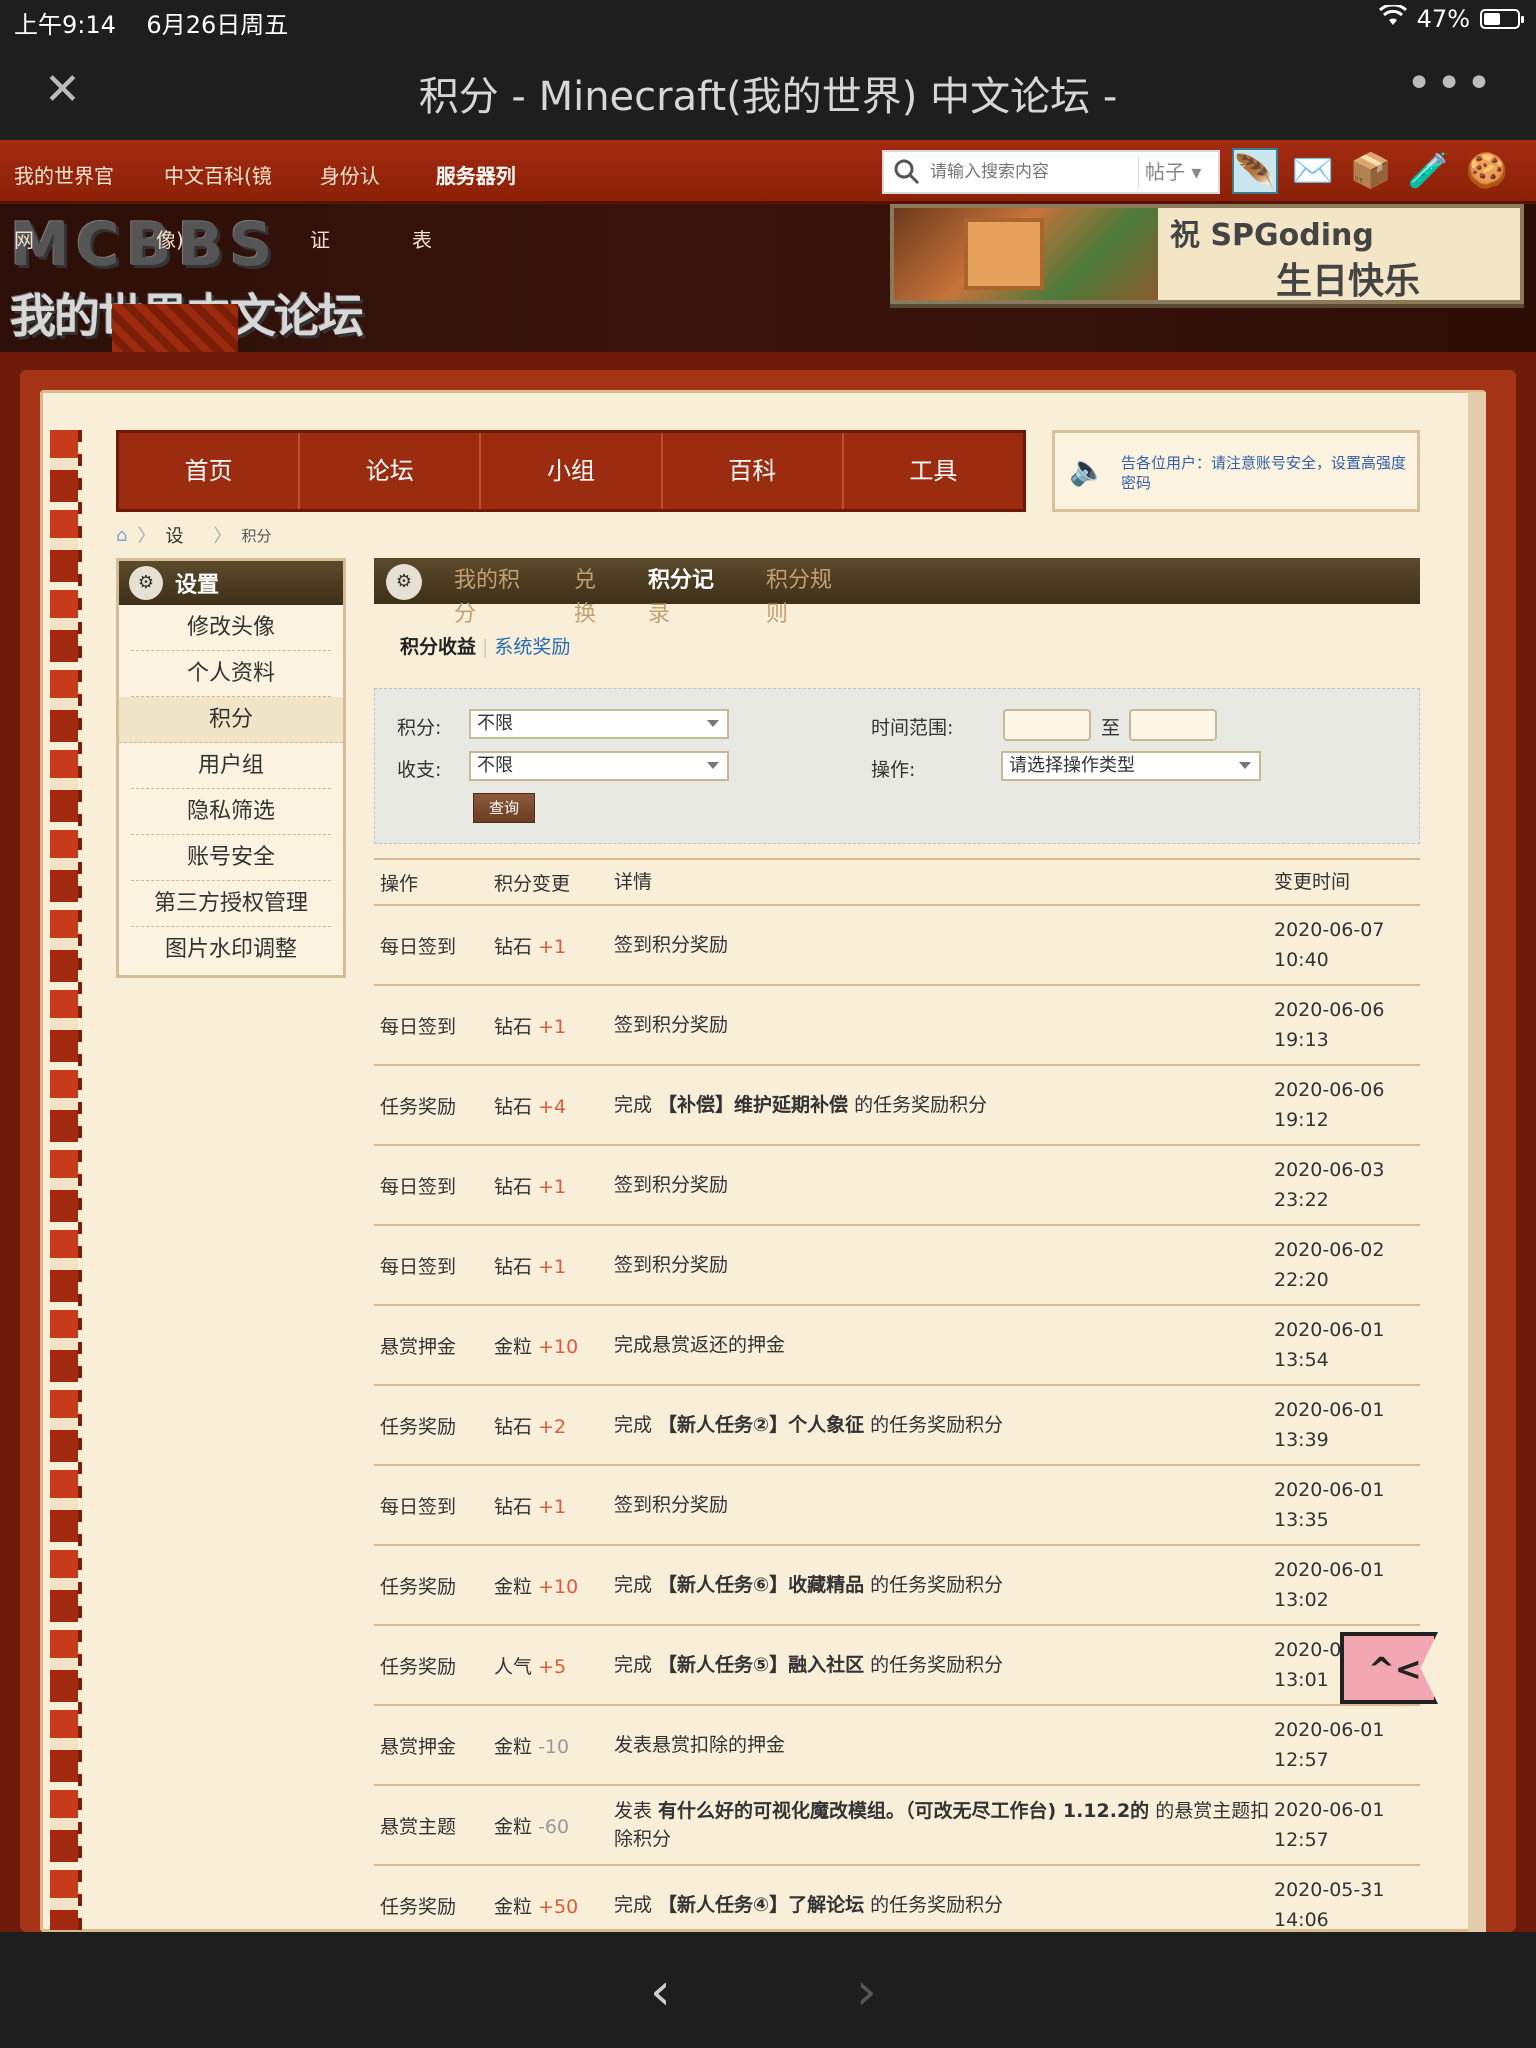  Describe the element at coordinates (933, 471) in the screenshot. I see `nav-tools: 工具` at that location.